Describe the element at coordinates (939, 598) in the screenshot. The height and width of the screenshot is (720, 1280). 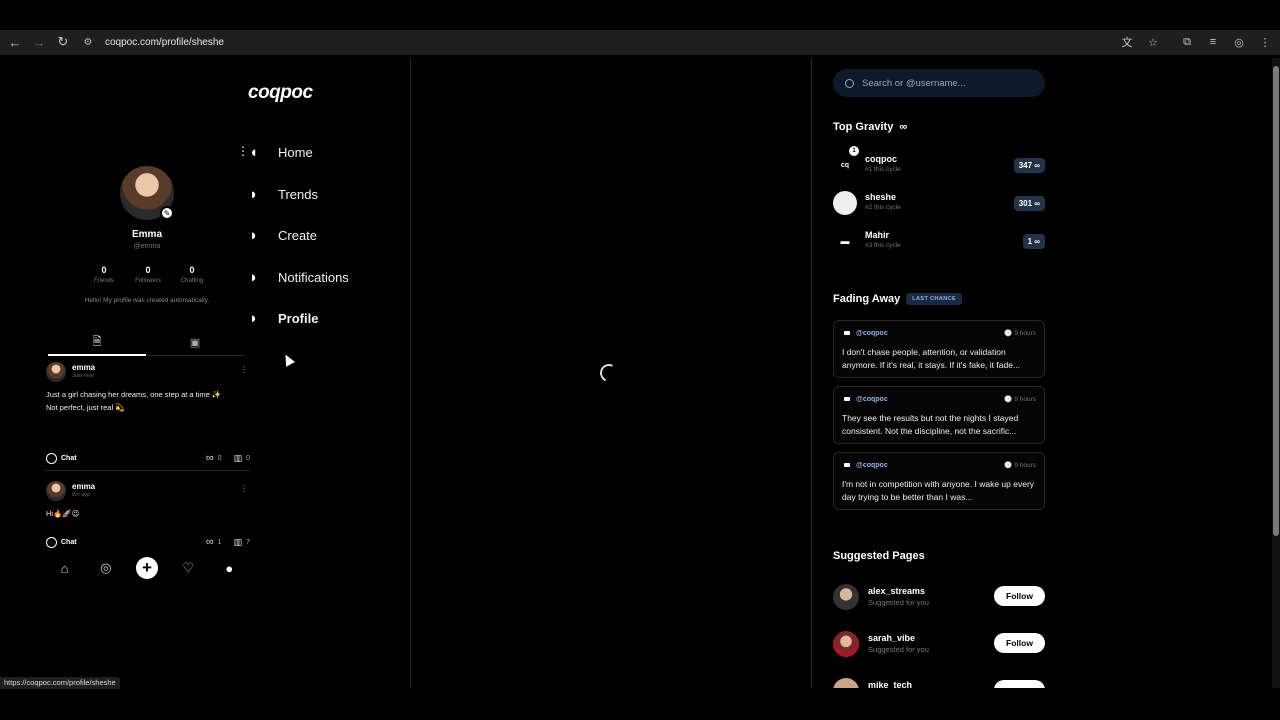
I see `suggested-row: alex_streams Suggested for you Follow` at that location.